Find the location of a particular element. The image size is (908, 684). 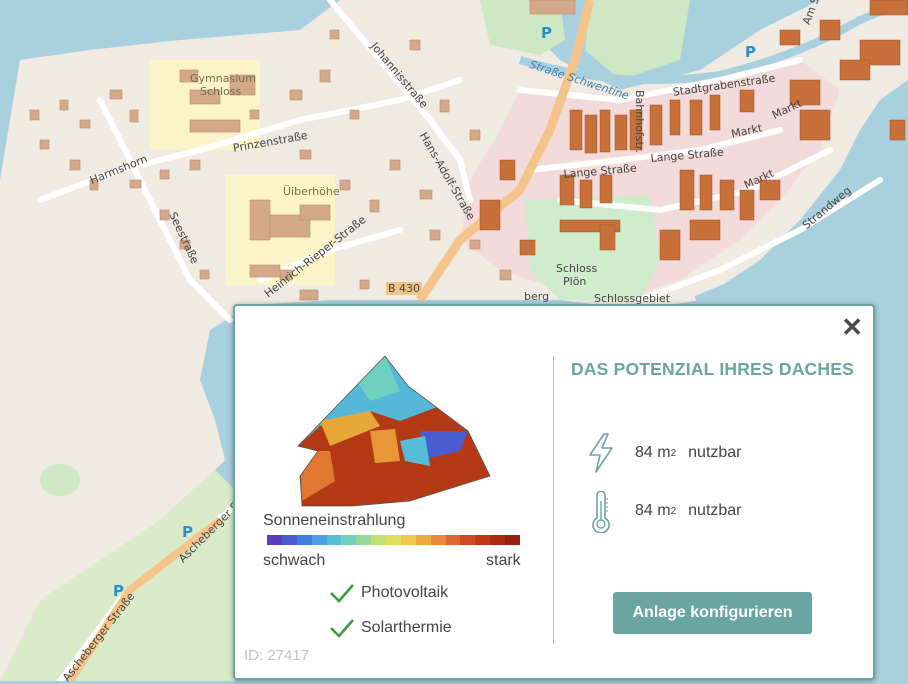

map-label-berg: berg is located at coordinates (537, 296).